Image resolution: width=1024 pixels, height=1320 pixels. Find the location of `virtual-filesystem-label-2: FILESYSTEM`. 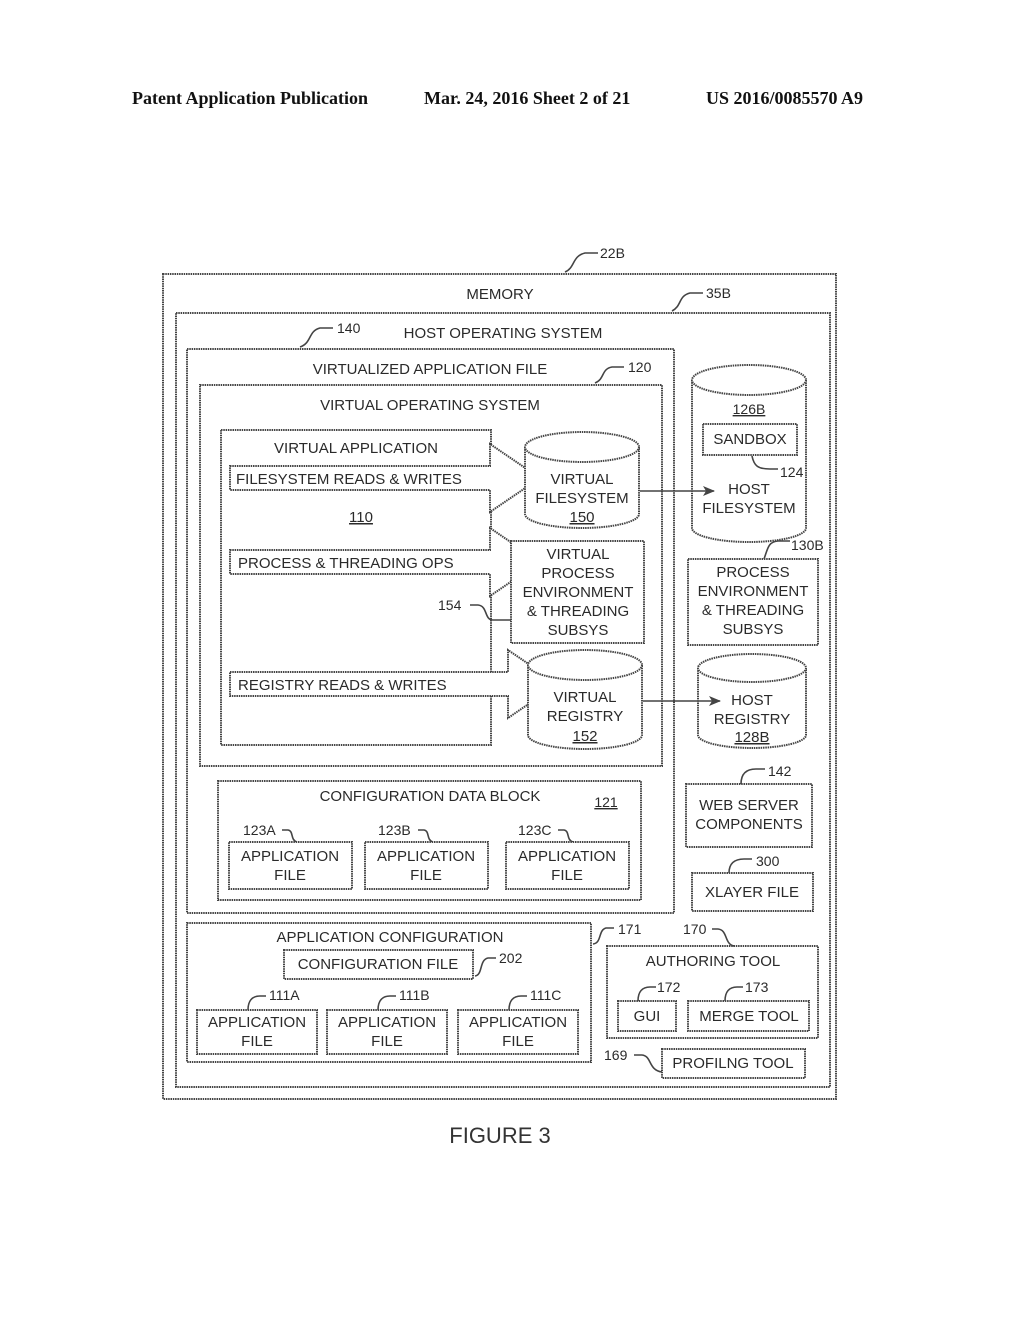

virtual-filesystem-label-2: FILESYSTEM is located at coordinates (581, 498).